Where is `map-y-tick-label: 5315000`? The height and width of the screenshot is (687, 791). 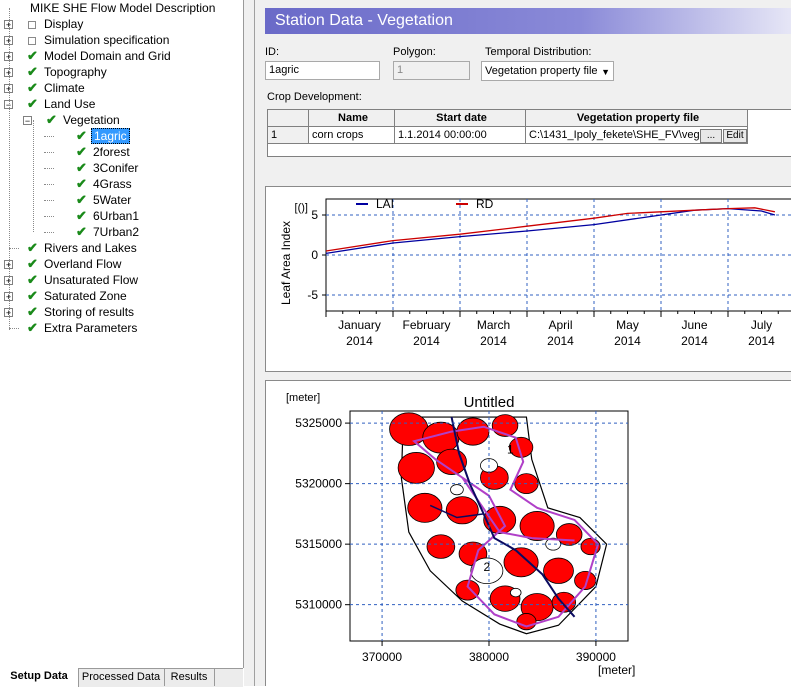
map-y-tick-label: 5315000 is located at coordinates (318, 544).